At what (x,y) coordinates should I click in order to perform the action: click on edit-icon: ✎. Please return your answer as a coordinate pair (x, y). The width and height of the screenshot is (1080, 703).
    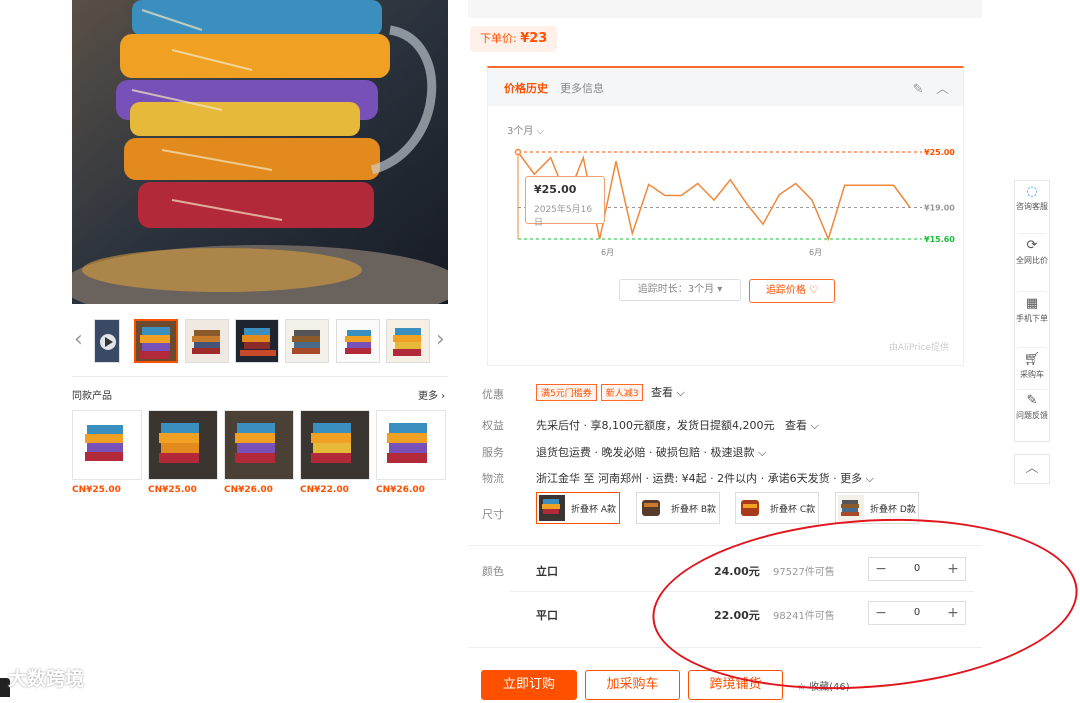
    Looking at the image, I should click on (918, 89).